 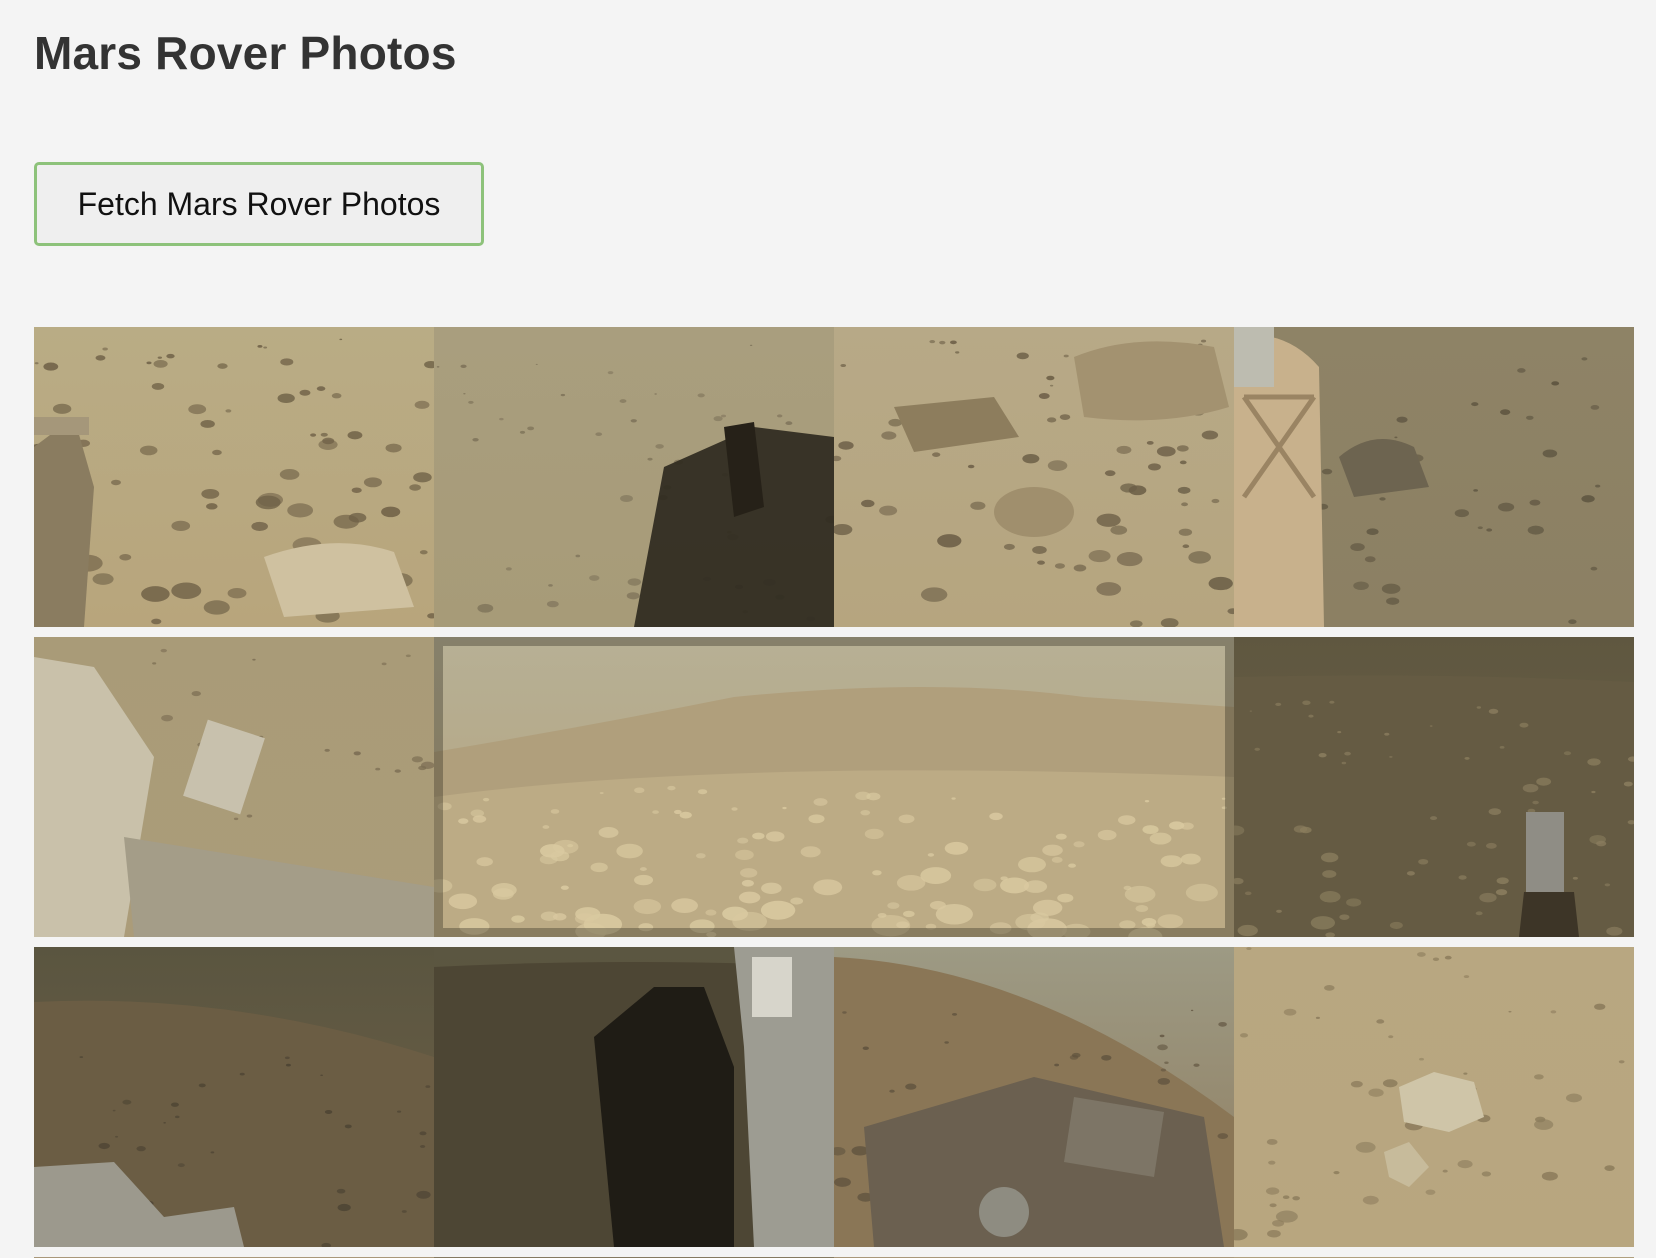 I want to click on photo-sand-with-rover-shadow, so click(x=634, y=477).